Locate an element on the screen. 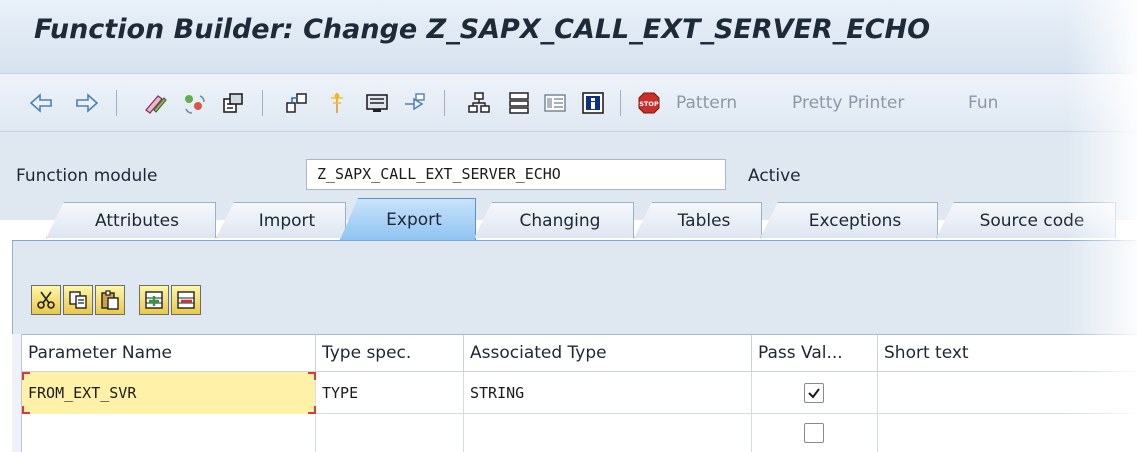 Image resolution: width=1137 pixels, height=452 pixels. forward-icon is located at coordinates (87, 103).